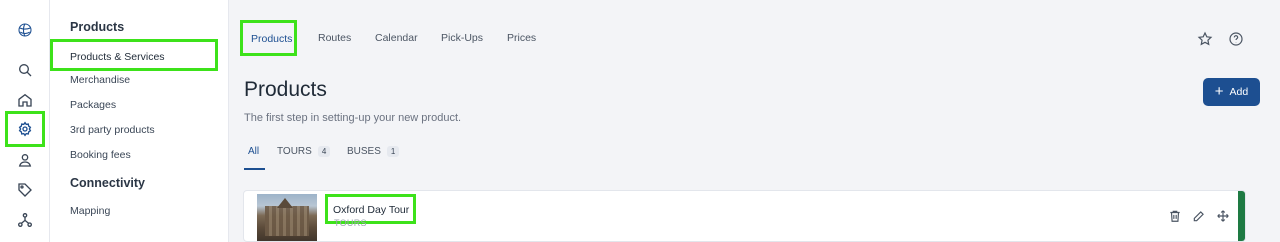 The image size is (1280, 242). What do you see at coordinates (393, 151) in the screenshot?
I see `filter-buses-count: 1` at bounding box center [393, 151].